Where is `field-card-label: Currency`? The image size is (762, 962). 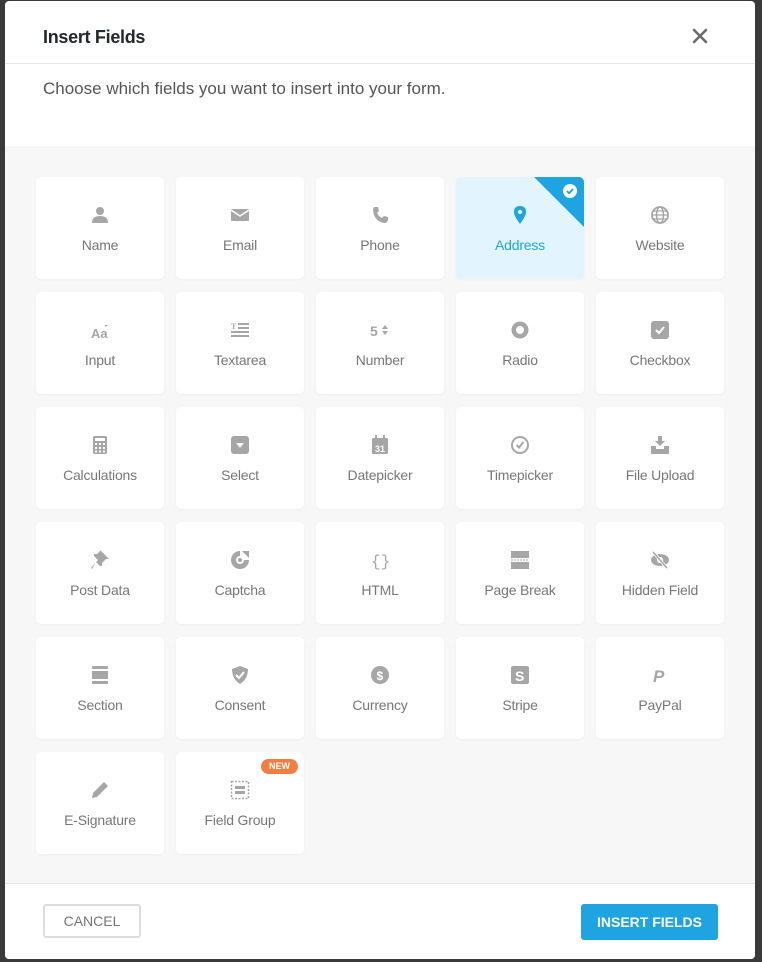
field-card-label: Currency is located at coordinates (380, 705).